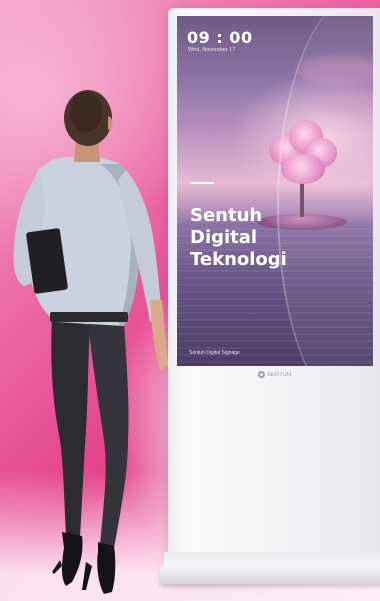  Describe the element at coordinates (72, 559) in the screenshot. I see `left-shoe` at that location.